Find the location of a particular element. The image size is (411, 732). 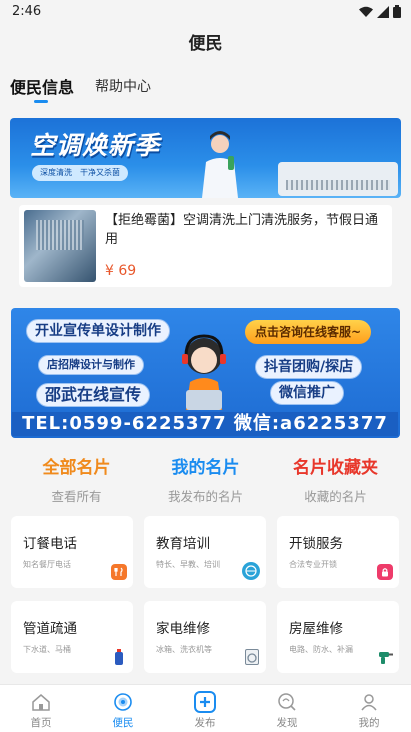

ac-promo-banner: 空调焕新季 深度清洗 干净又杀菌 is located at coordinates (205, 158).